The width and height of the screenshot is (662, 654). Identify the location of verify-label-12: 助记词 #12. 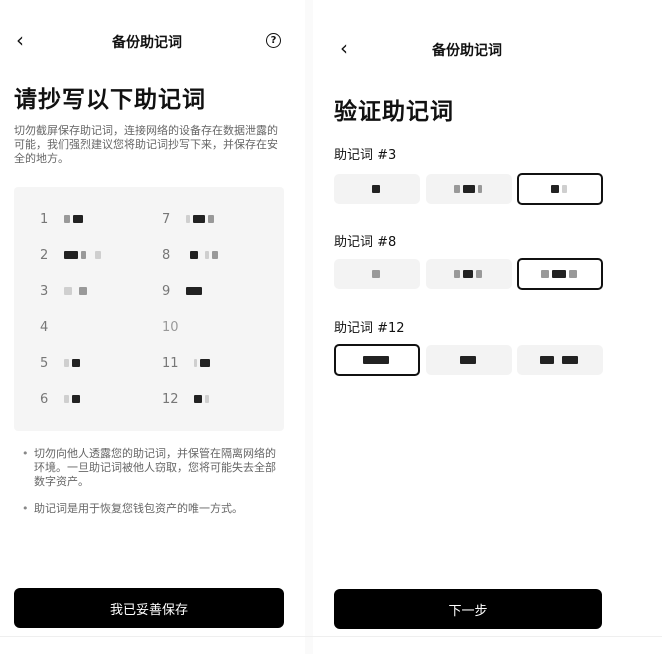
(369, 328).